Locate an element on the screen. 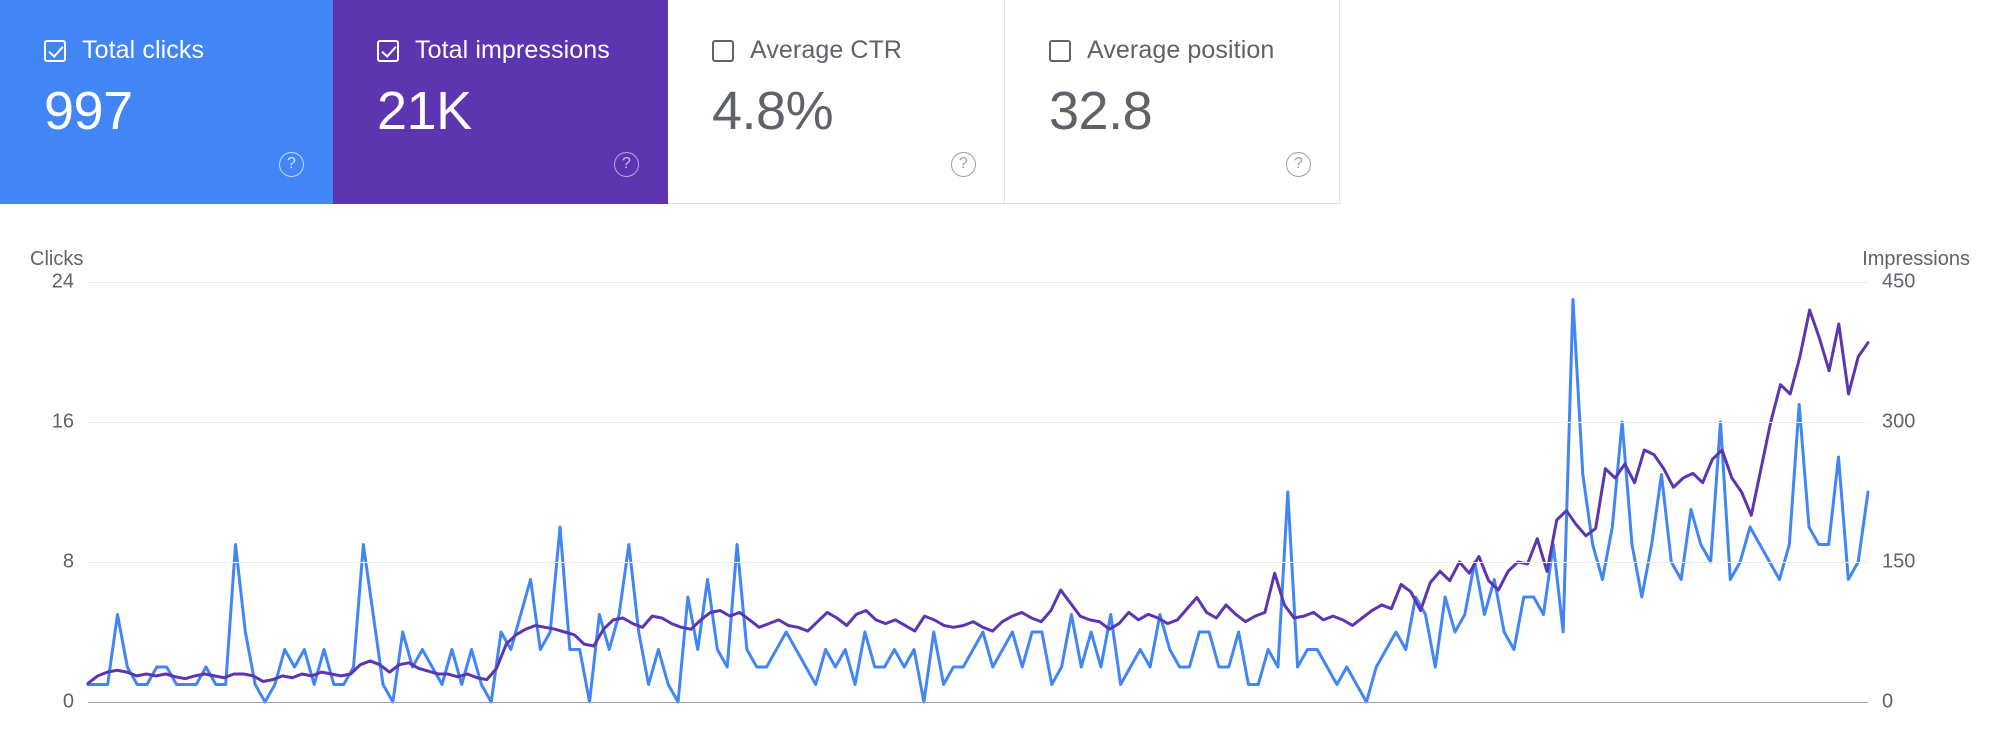 The height and width of the screenshot is (734, 2000). metric-label: Total clicks is located at coordinates (143, 50).